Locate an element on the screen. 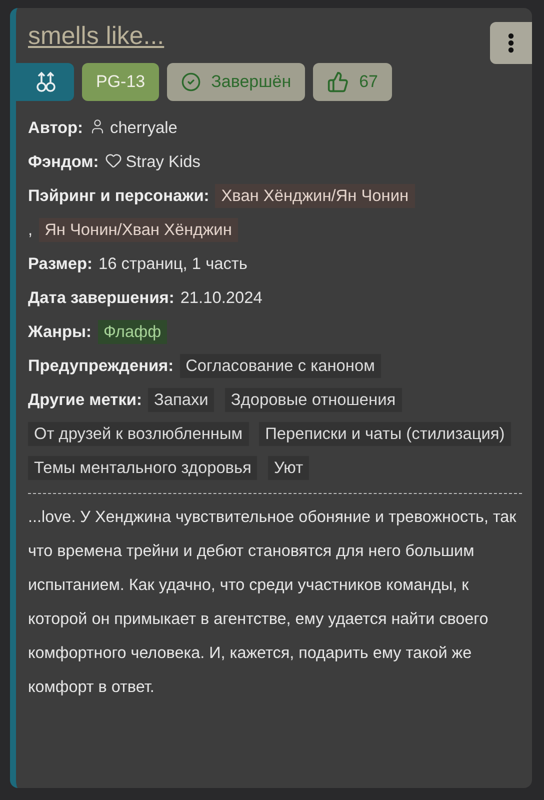  field-label: Пэйринг и персонажи: is located at coordinates (119, 196).